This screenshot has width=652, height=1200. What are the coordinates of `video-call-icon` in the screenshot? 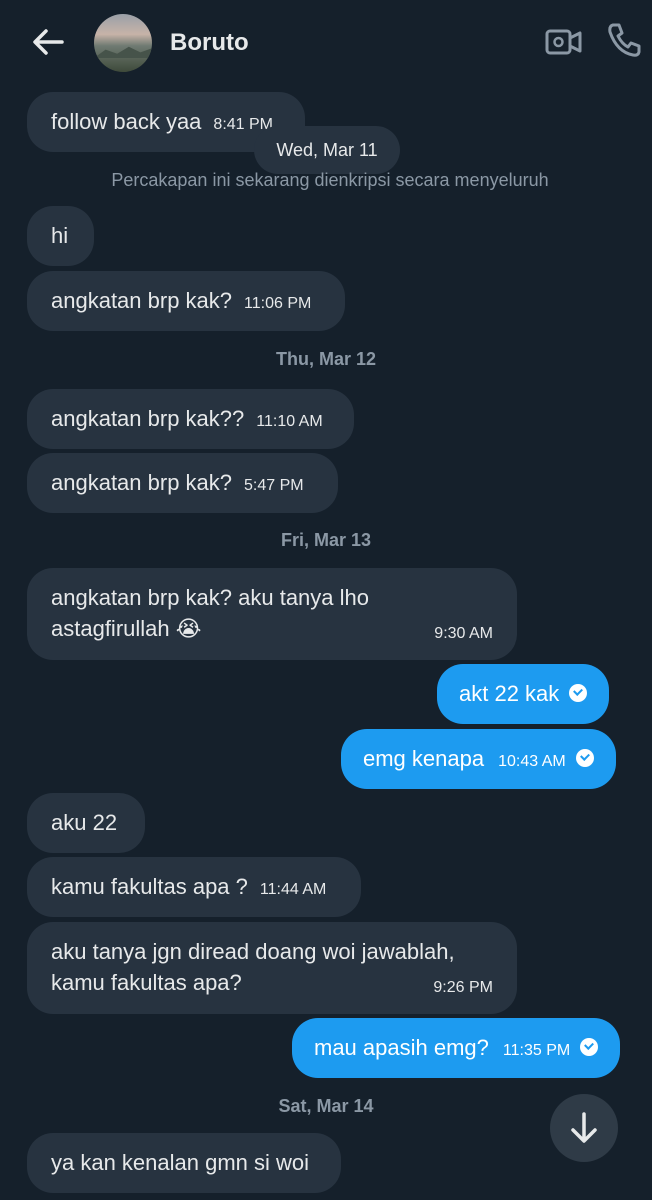 It's located at (564, 42).